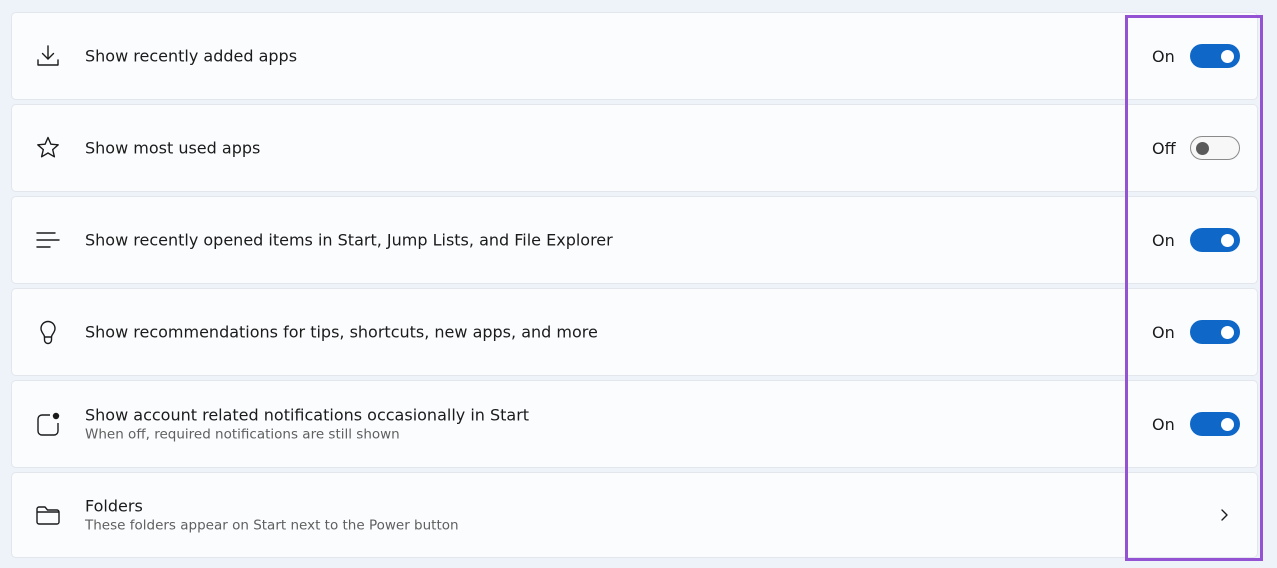 The image size is (1277, 568). Describe the element at coordinates (48, 56) in the screenshot. I see `download-icon` at that location.